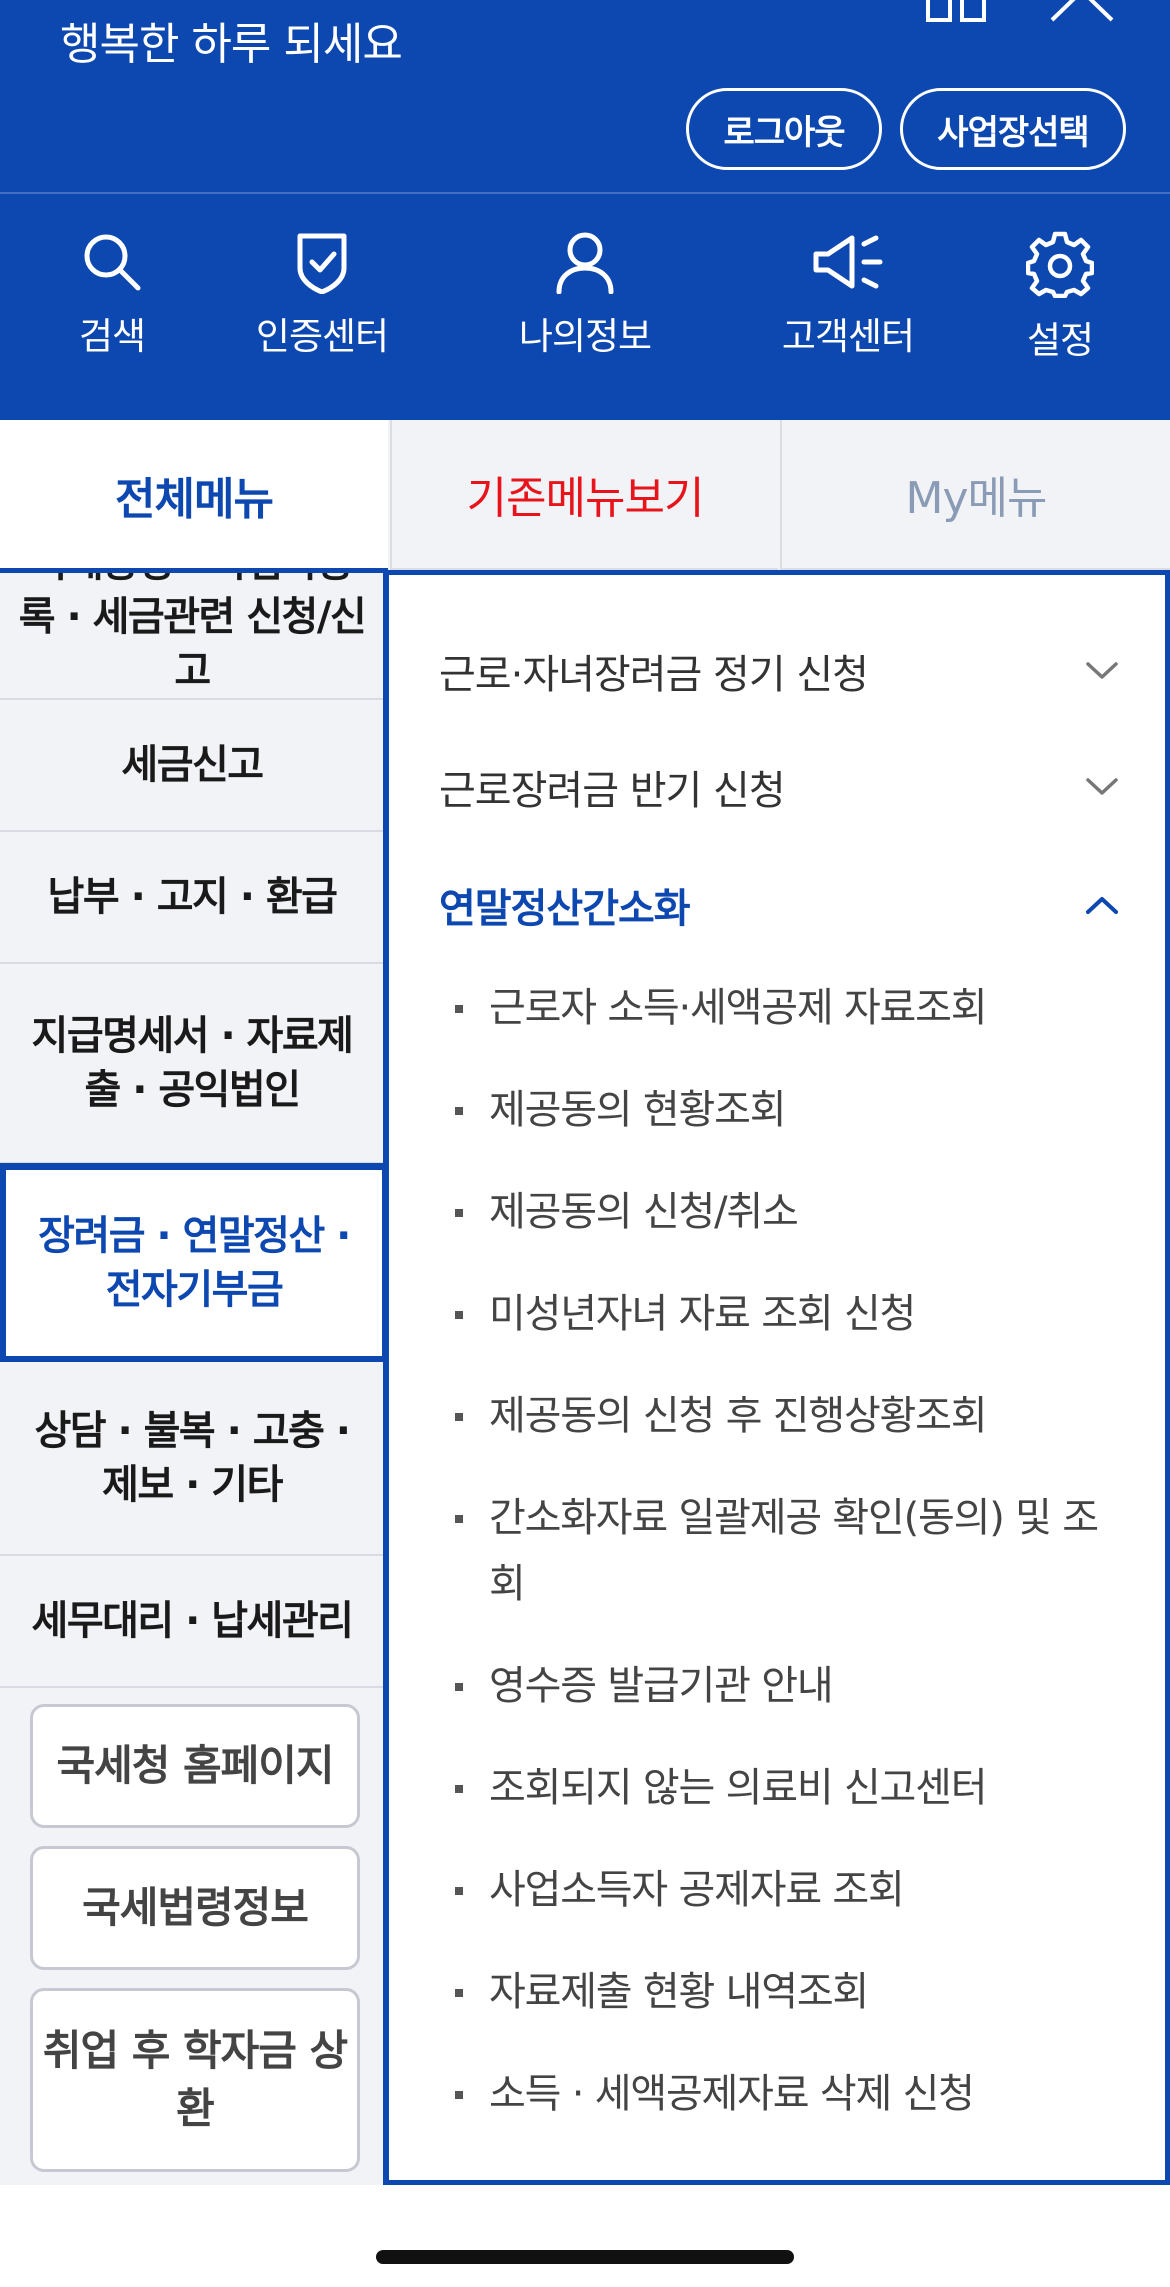 The image size is (1170, 2287). I want to click on quick-nav-my-info-label: 나의정보, so click(585, 336).